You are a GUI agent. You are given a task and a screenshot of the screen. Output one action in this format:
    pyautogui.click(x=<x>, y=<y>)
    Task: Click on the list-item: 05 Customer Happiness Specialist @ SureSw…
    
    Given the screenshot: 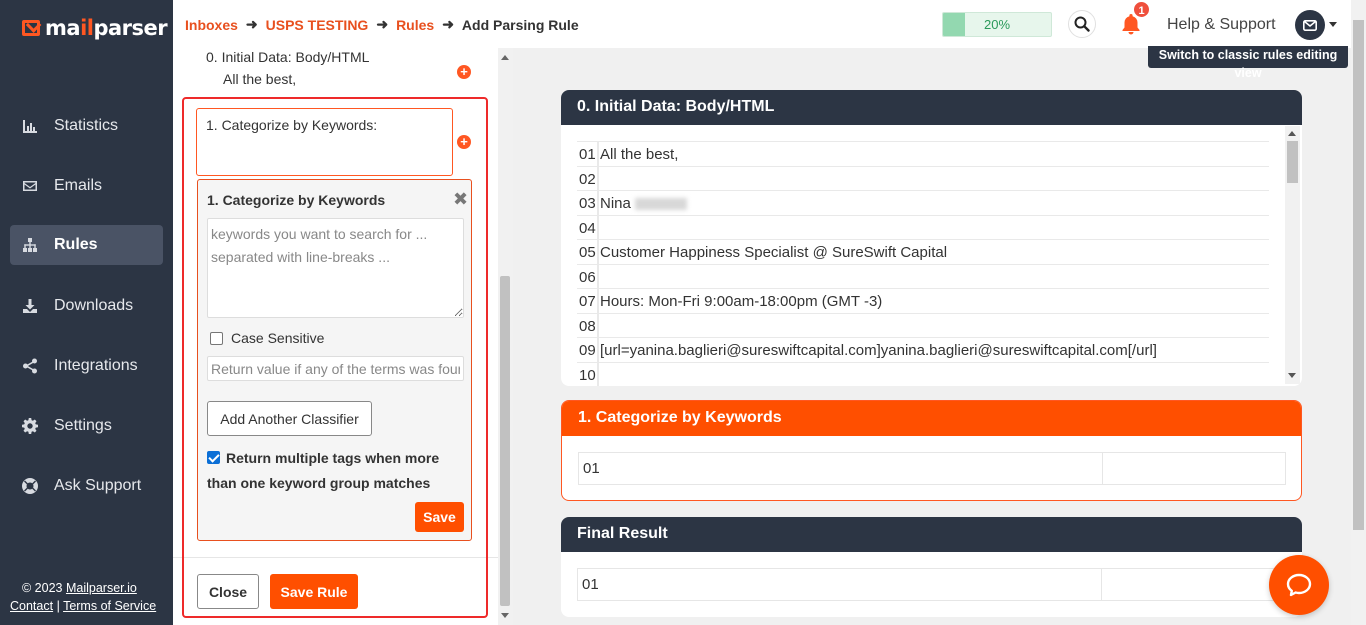 What is the action you would take?
    pyautogui.click(x=923, y=252)
    